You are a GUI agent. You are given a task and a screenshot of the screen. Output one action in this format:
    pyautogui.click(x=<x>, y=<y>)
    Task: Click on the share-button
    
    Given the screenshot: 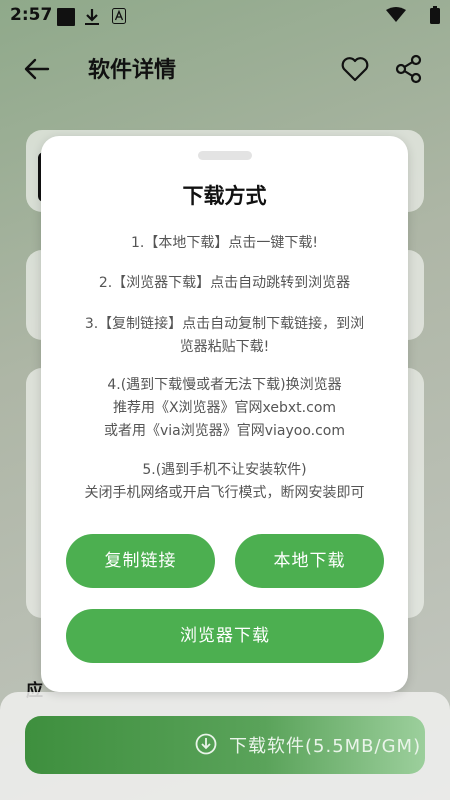 What is the action you would take?
    pyautogui.click(x=409, y=69)
    